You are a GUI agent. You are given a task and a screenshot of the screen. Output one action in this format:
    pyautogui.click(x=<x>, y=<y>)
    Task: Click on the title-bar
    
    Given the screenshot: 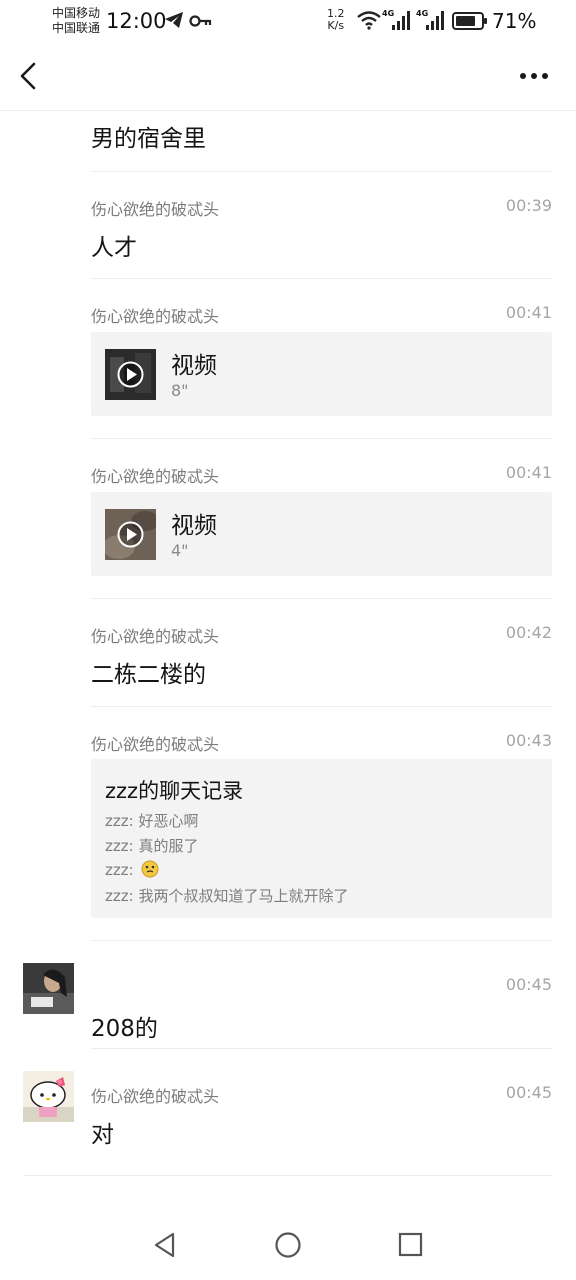 What is the action you would take?
    pyautogui.click(x=288, y=76)
    